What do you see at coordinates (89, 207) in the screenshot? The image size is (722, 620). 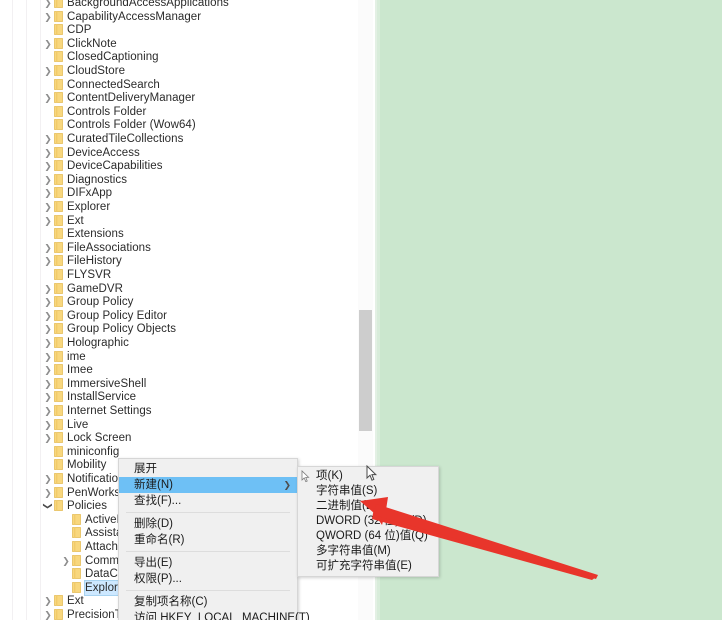 I see `tree-item-label: Explorer` at bounding box center [89, 207].